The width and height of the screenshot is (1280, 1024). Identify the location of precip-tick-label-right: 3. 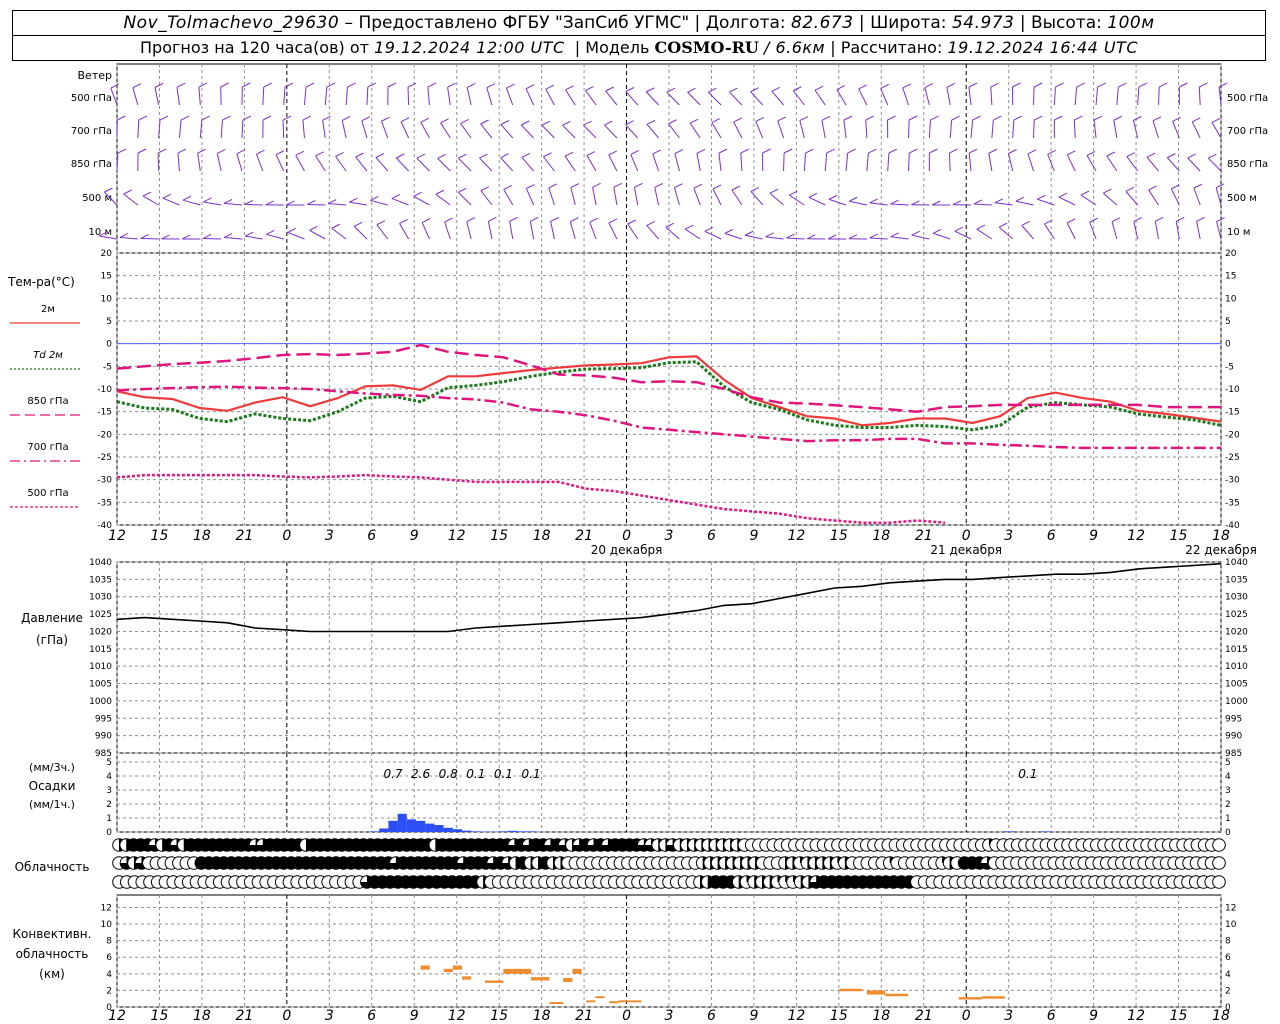
(1228, 791).